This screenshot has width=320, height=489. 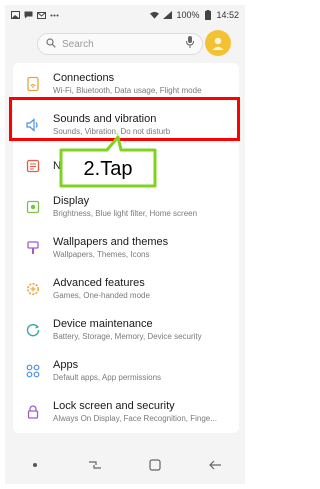 What do you see at coordinates (33, 371) in the screenshot?
I see `apps-grid-icon` at bounding box center [33, 371].